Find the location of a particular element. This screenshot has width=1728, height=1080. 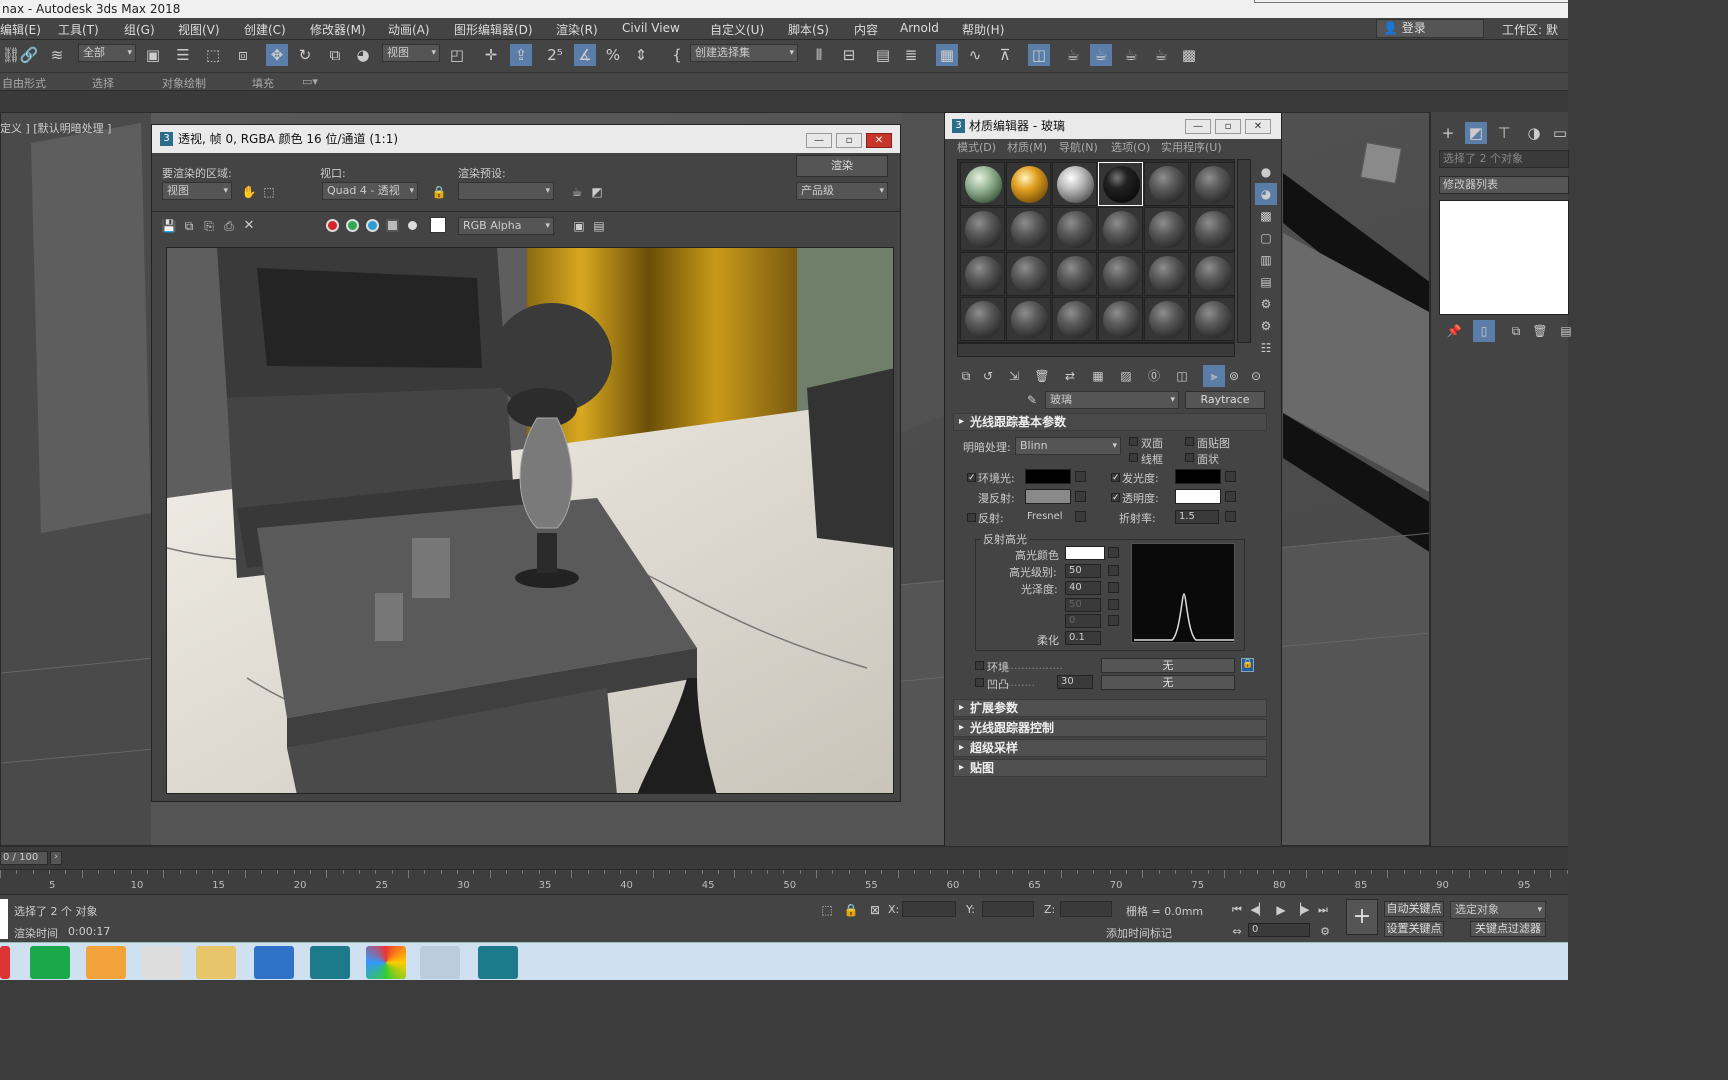

render-setup-icon: ☕ is located at coordinates (1073, 55).